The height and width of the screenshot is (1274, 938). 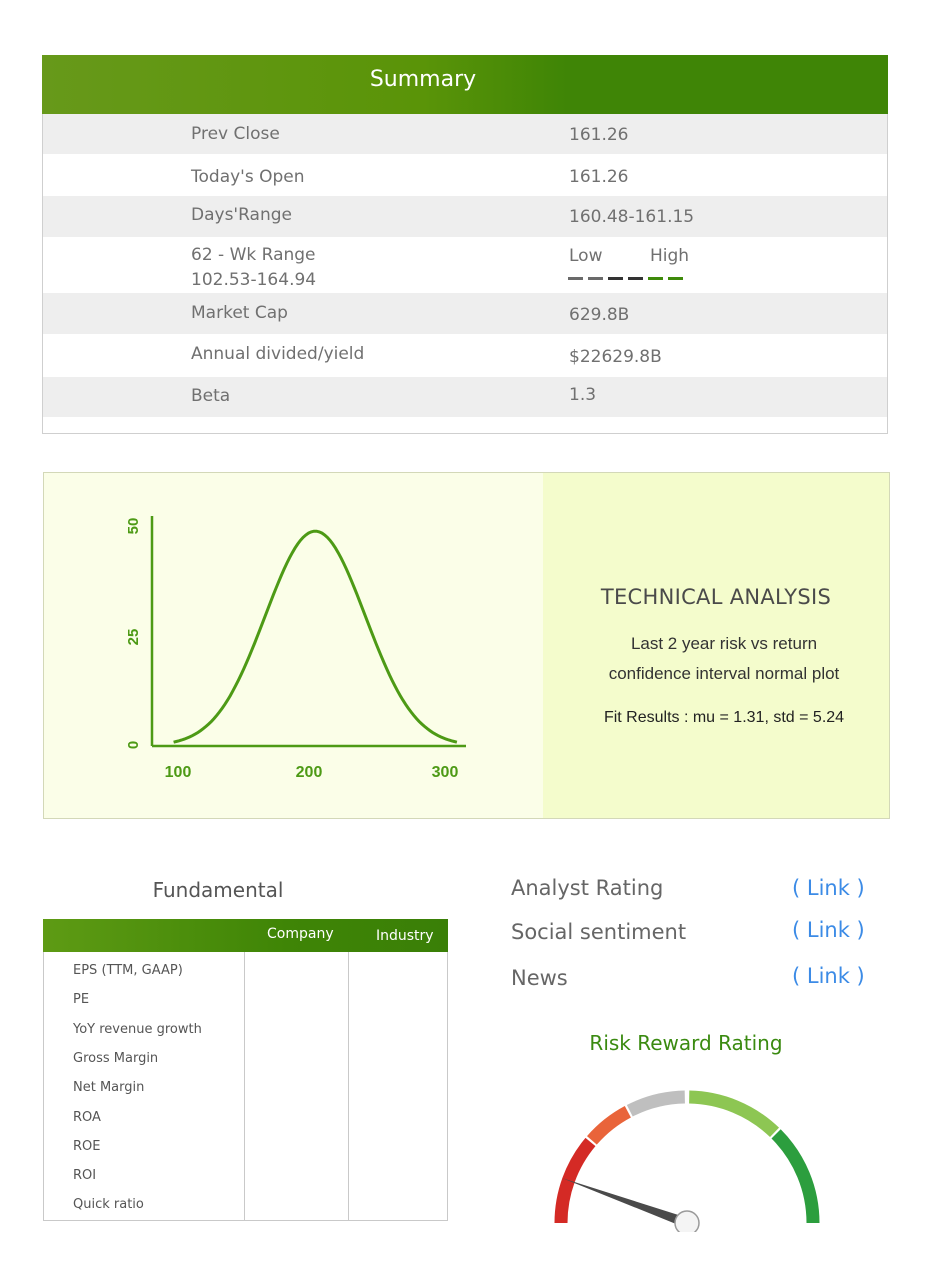 I want to click on row-label: Days'Range, so click(x=241, y=215).